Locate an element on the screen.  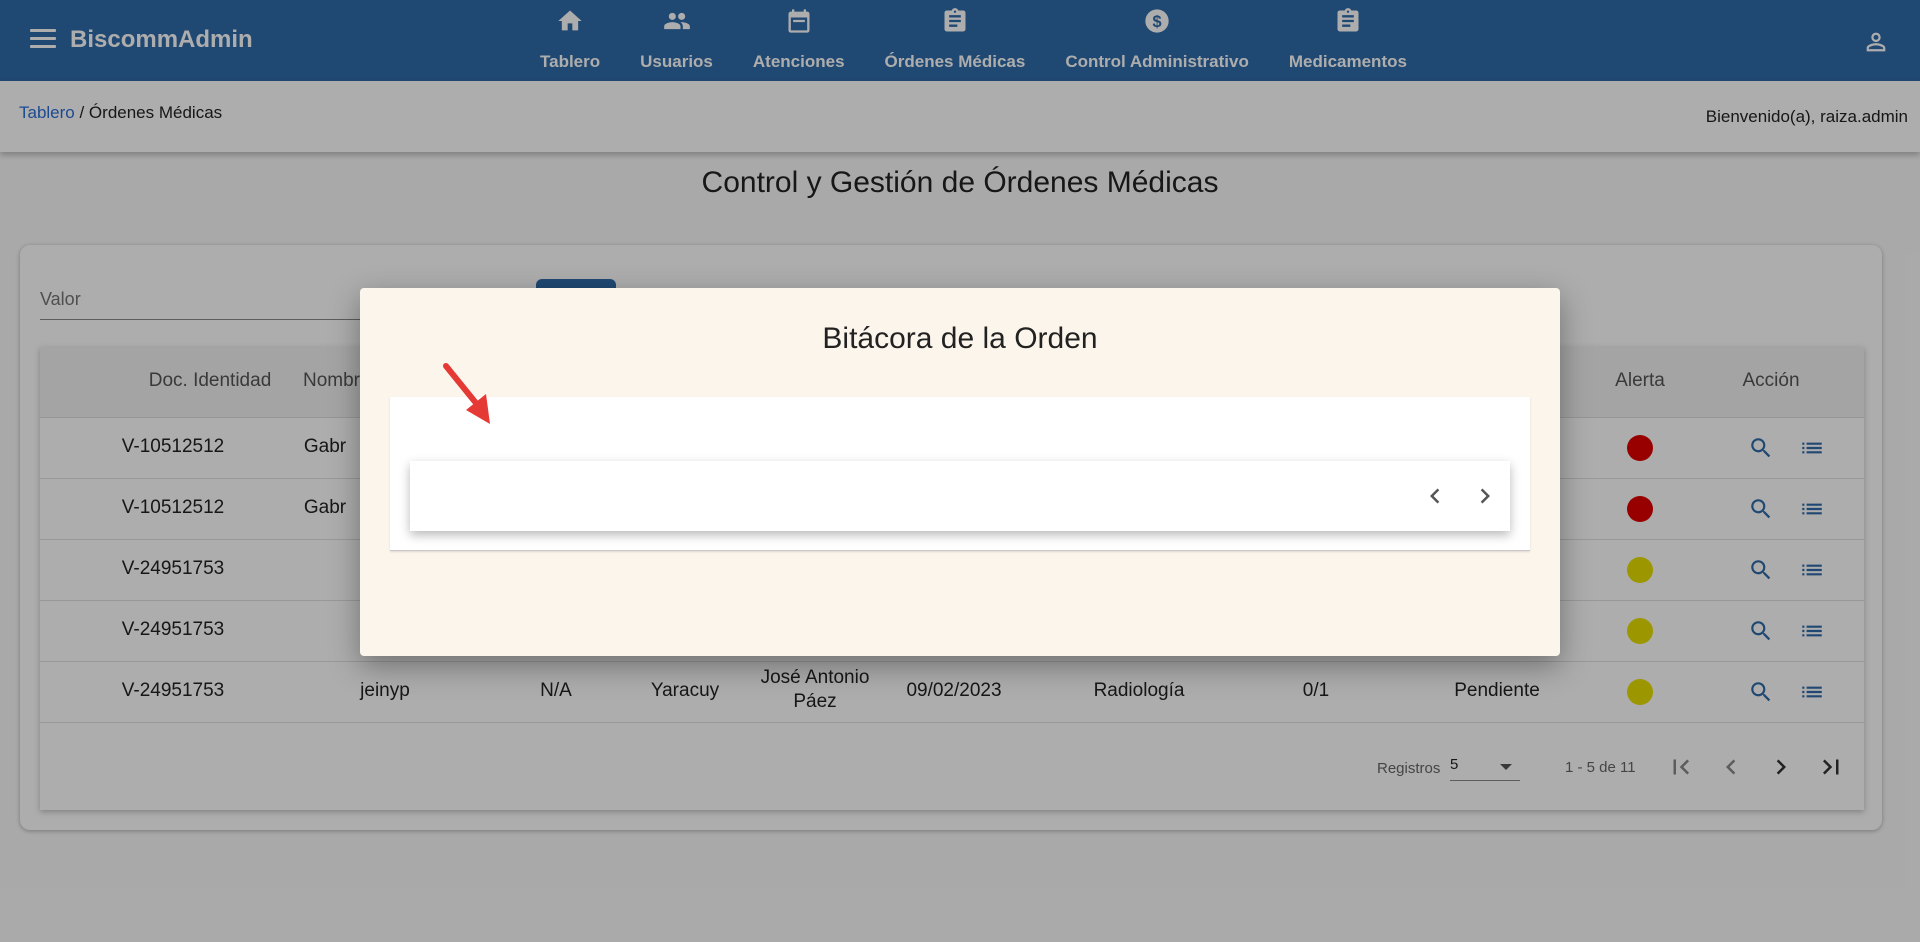
log-carousel is located at coordinates (960, 496).